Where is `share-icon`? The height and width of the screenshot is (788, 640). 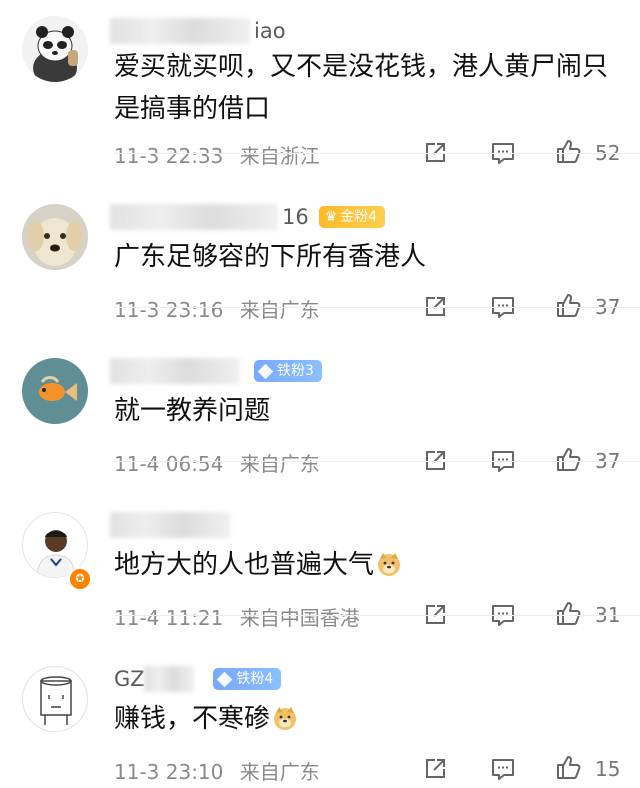
share-icon is located at coordinates (435, 769).